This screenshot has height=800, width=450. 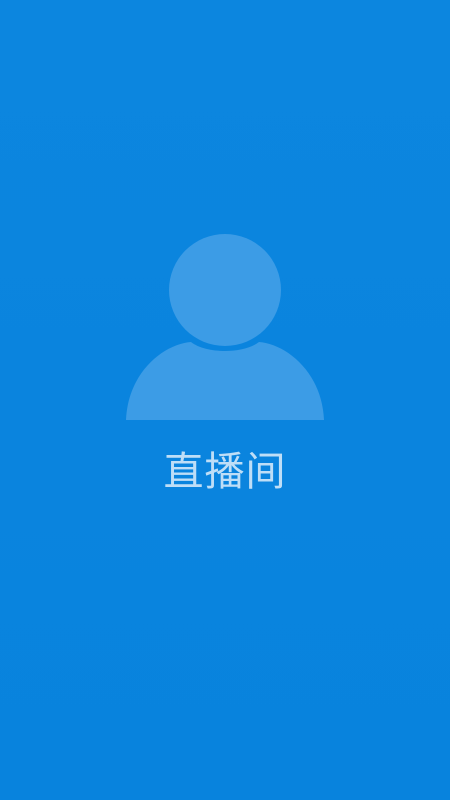 I want to click on user-placeholder-icon, so click(x=225, y=326).